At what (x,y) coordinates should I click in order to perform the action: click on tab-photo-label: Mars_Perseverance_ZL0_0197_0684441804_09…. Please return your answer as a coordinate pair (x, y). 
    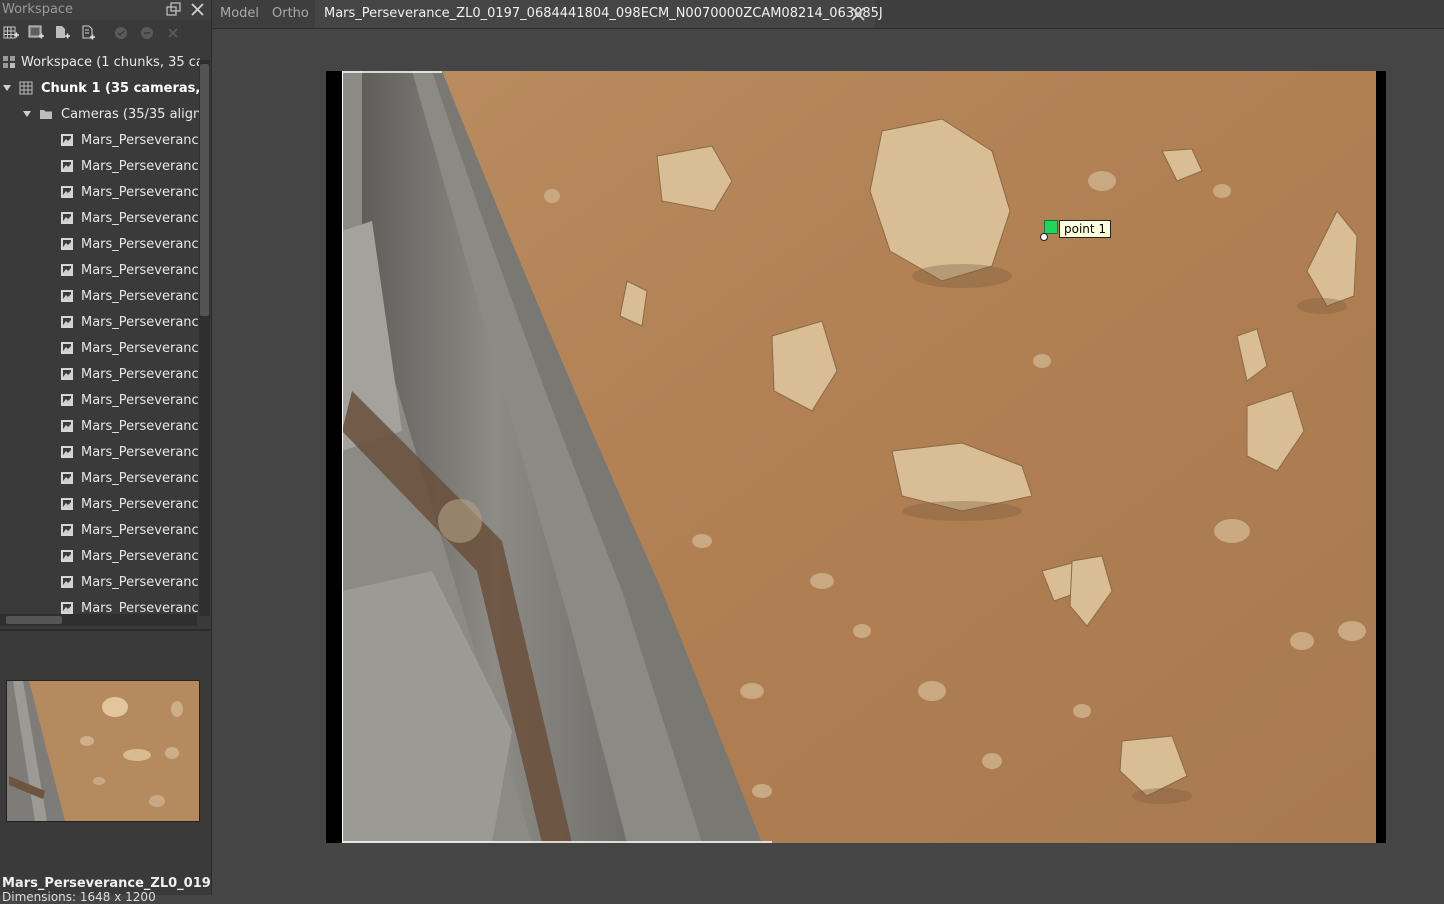
    Looking at the image, I should click on (603, 13).